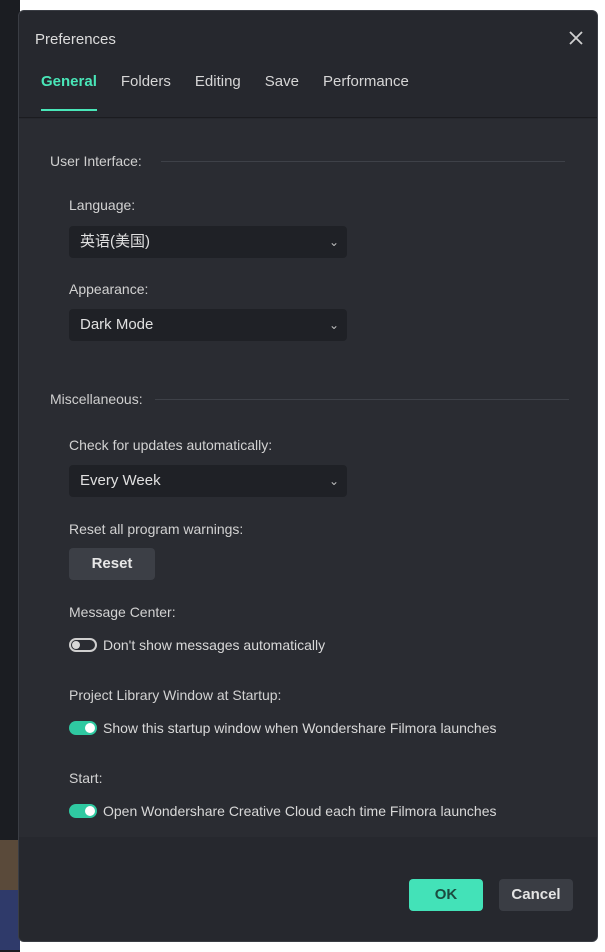 The image size is (605, 952). I want to click on tab-save: Save, so click(282, 91).